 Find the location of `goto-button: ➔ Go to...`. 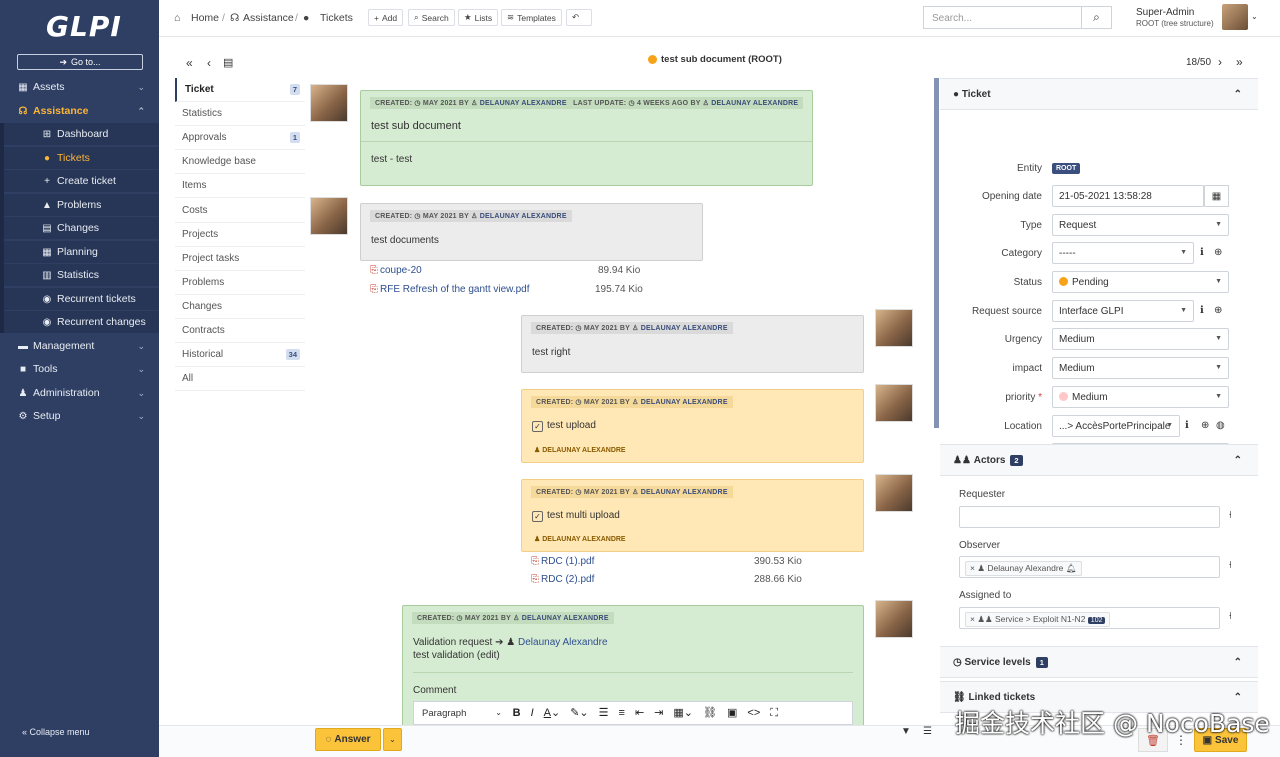

goto-button: ➔ Go to... is located at coordinates (80, 62).